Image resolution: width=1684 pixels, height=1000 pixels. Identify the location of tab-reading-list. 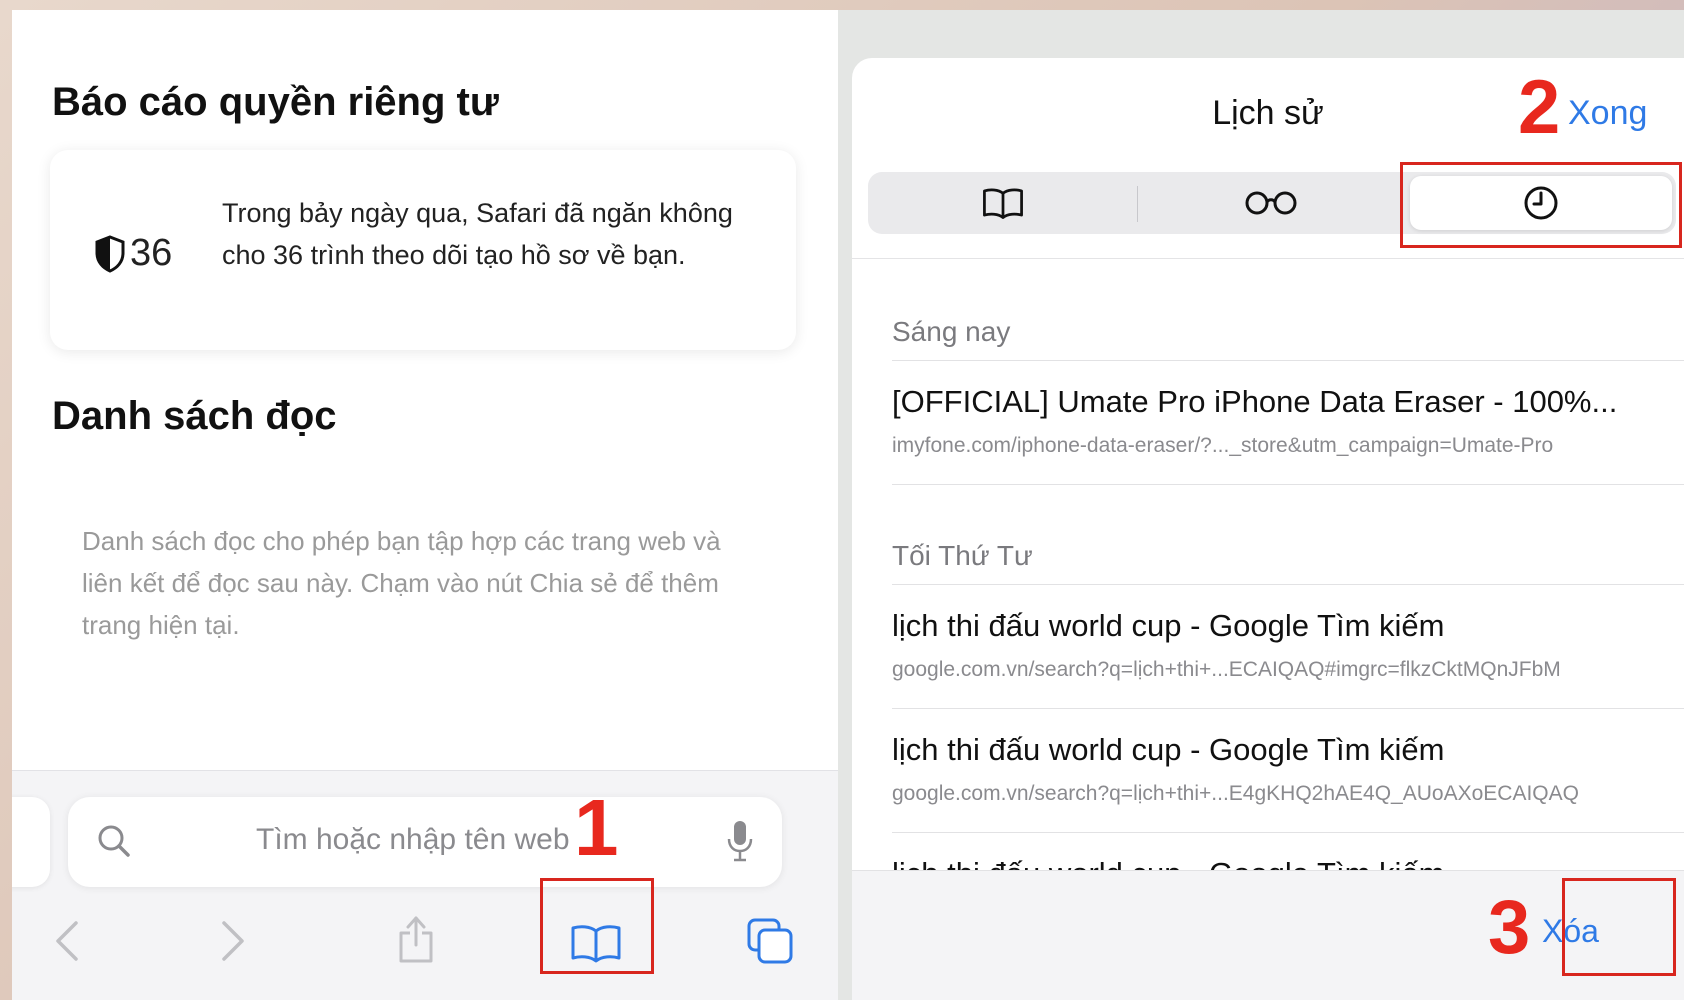
(1271, 203).